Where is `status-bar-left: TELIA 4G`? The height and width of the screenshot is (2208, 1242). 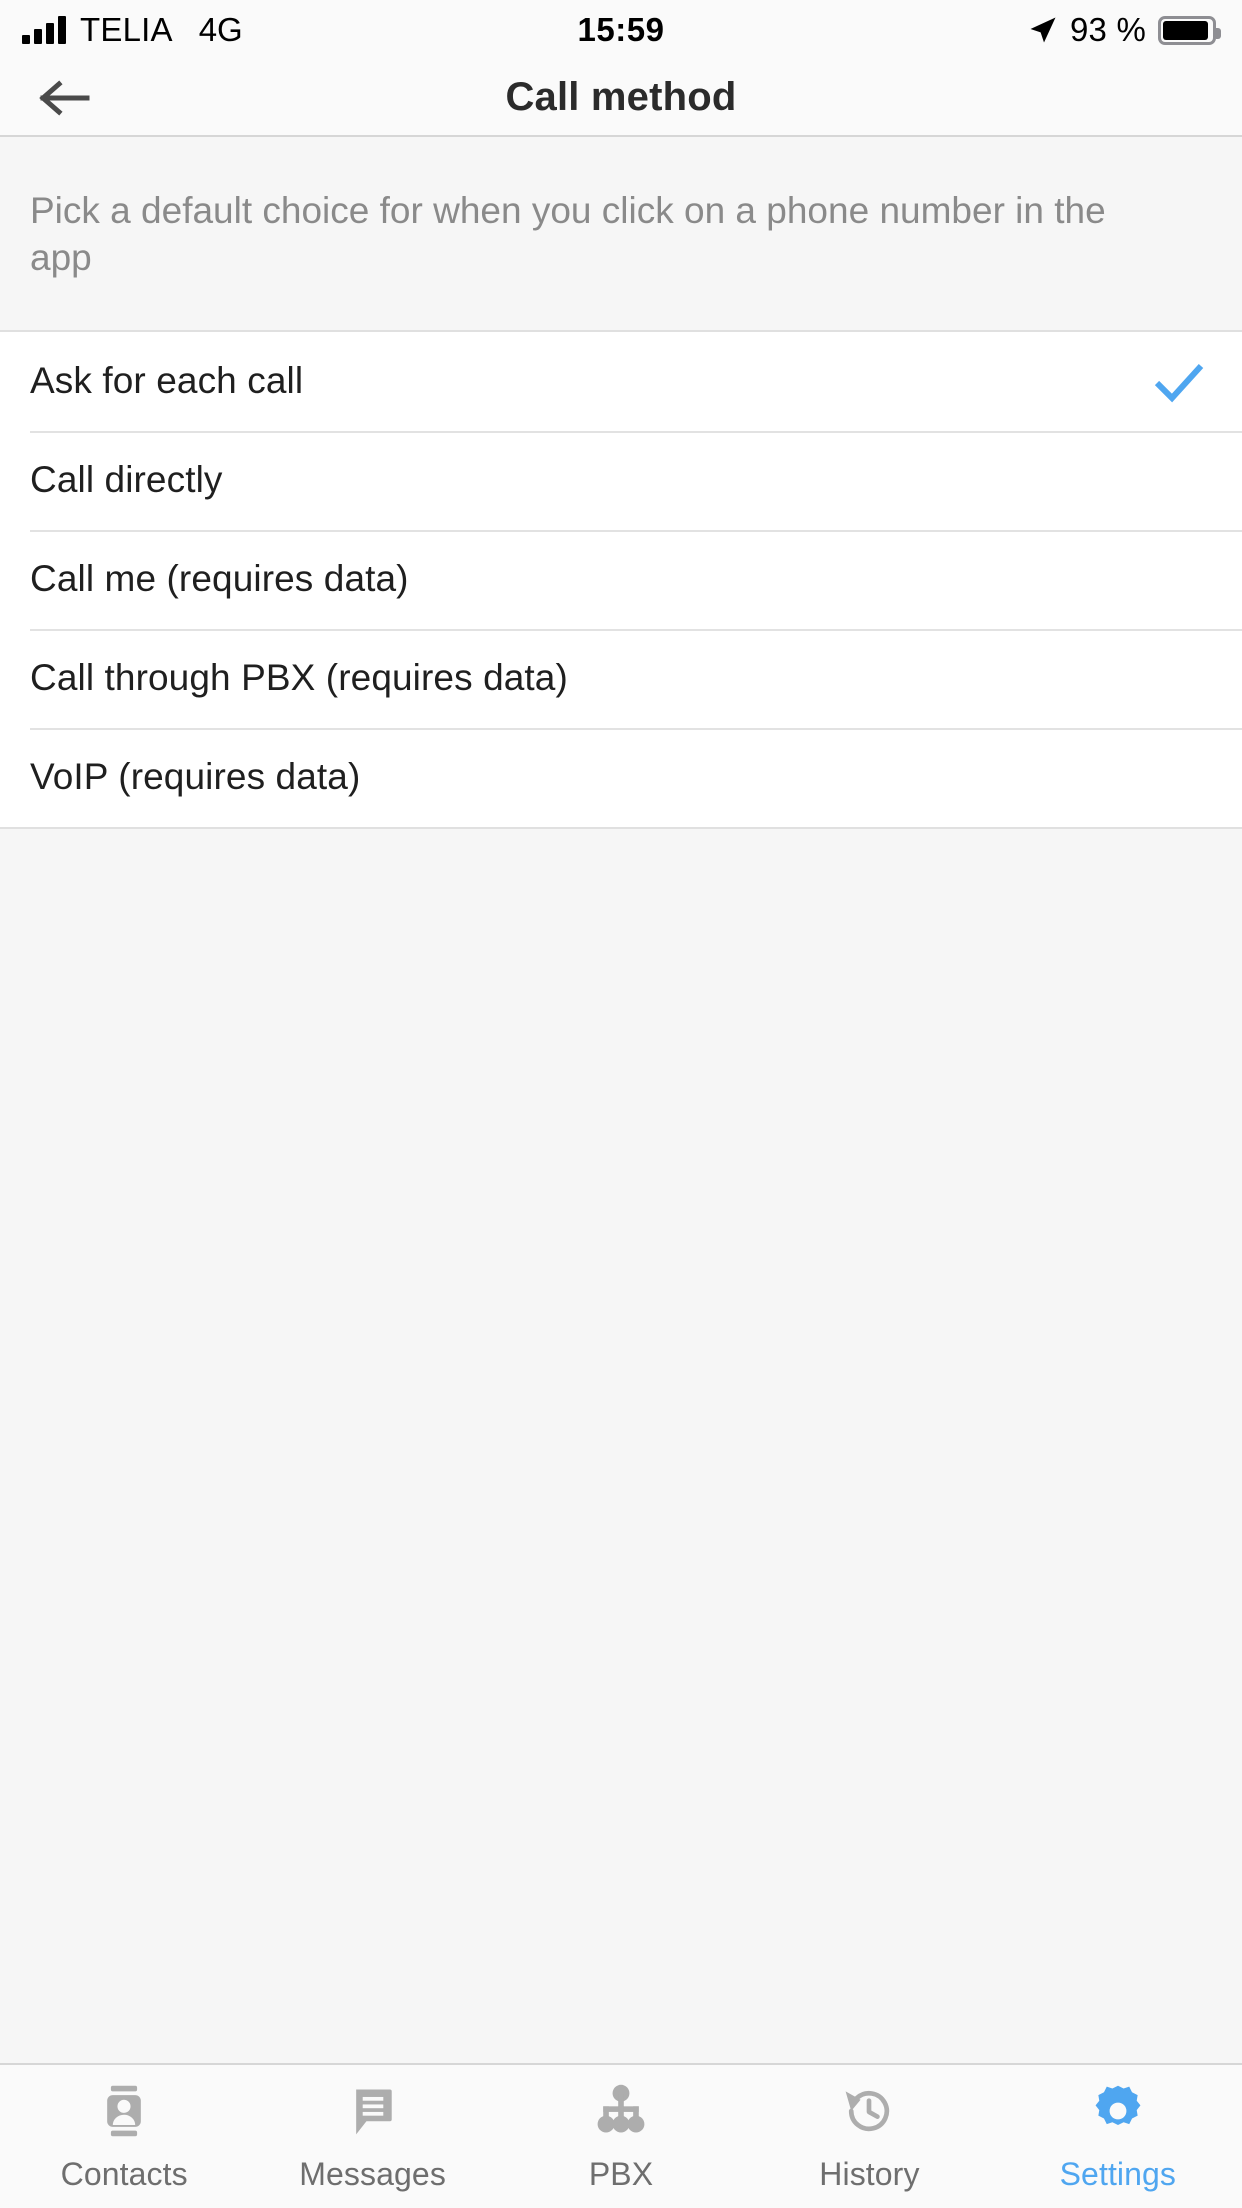
status-bar-left: TELIA 4G is located at coordinates (132, 30).